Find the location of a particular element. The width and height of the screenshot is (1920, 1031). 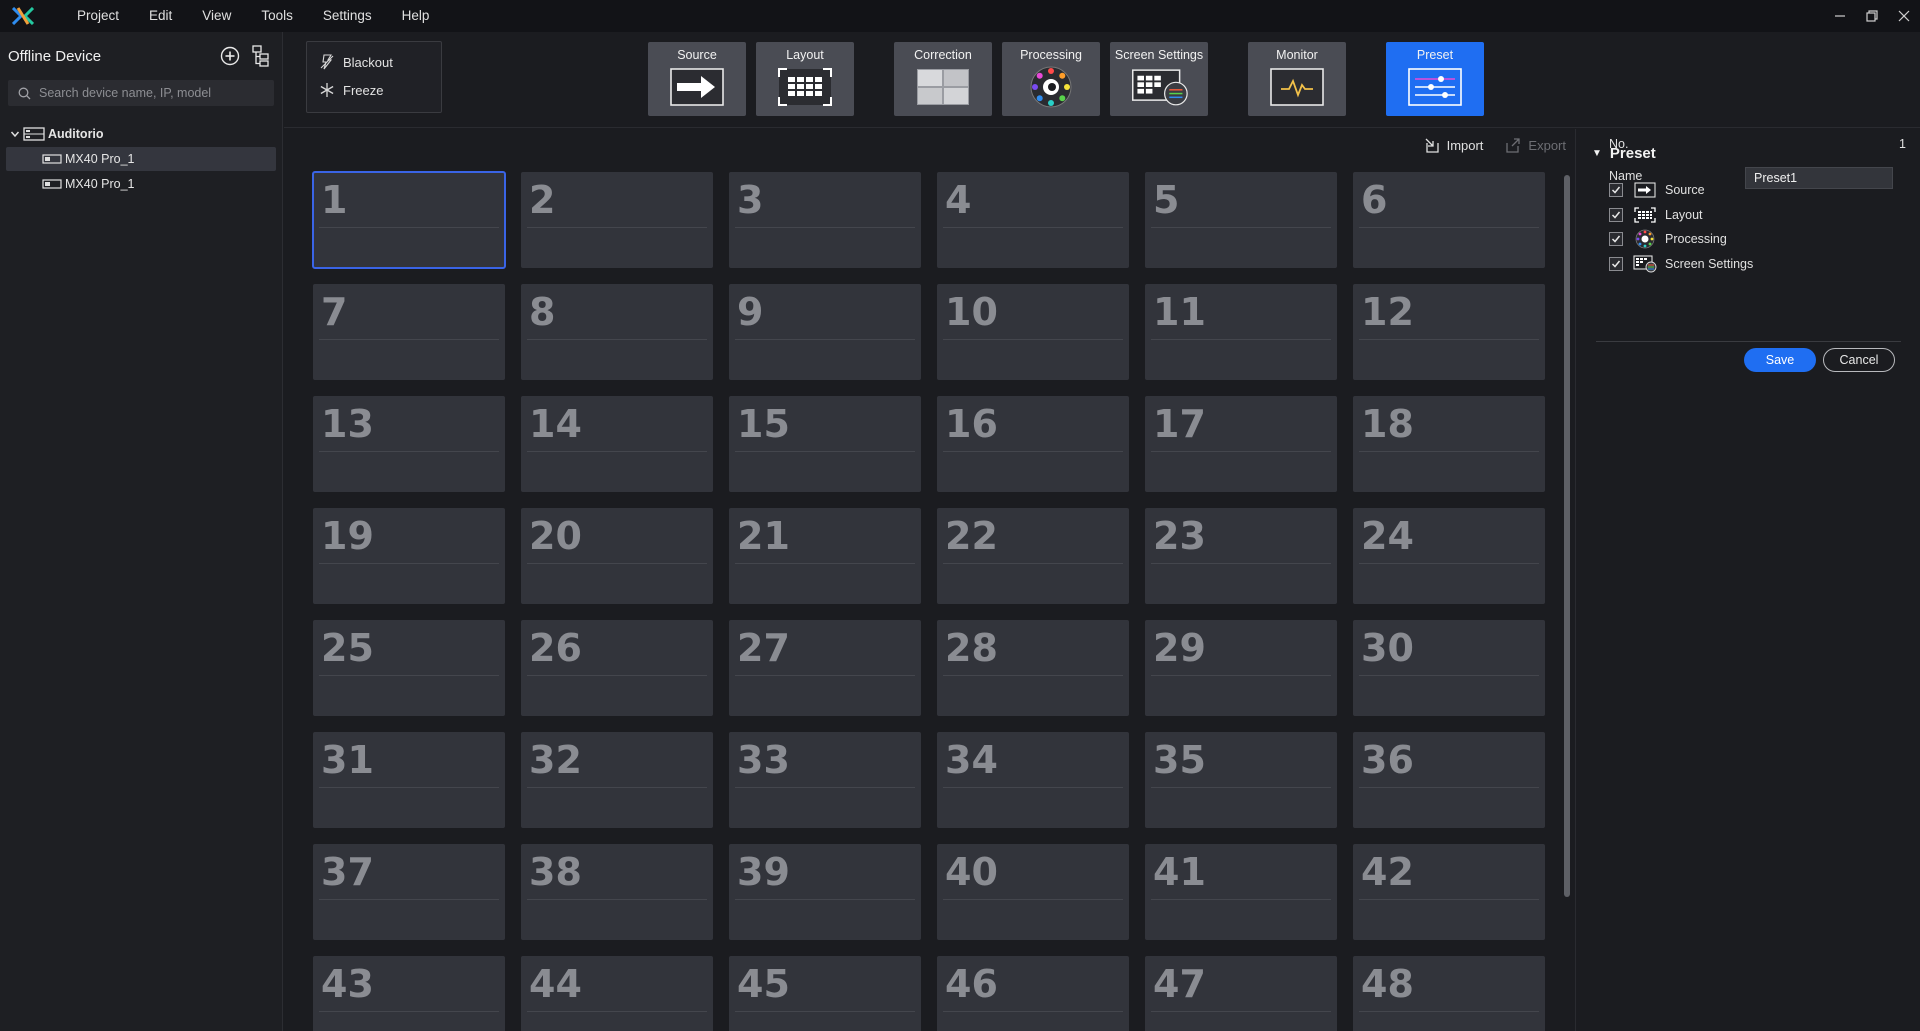

menu-edit: Edit is located at coordinates (160, 16).